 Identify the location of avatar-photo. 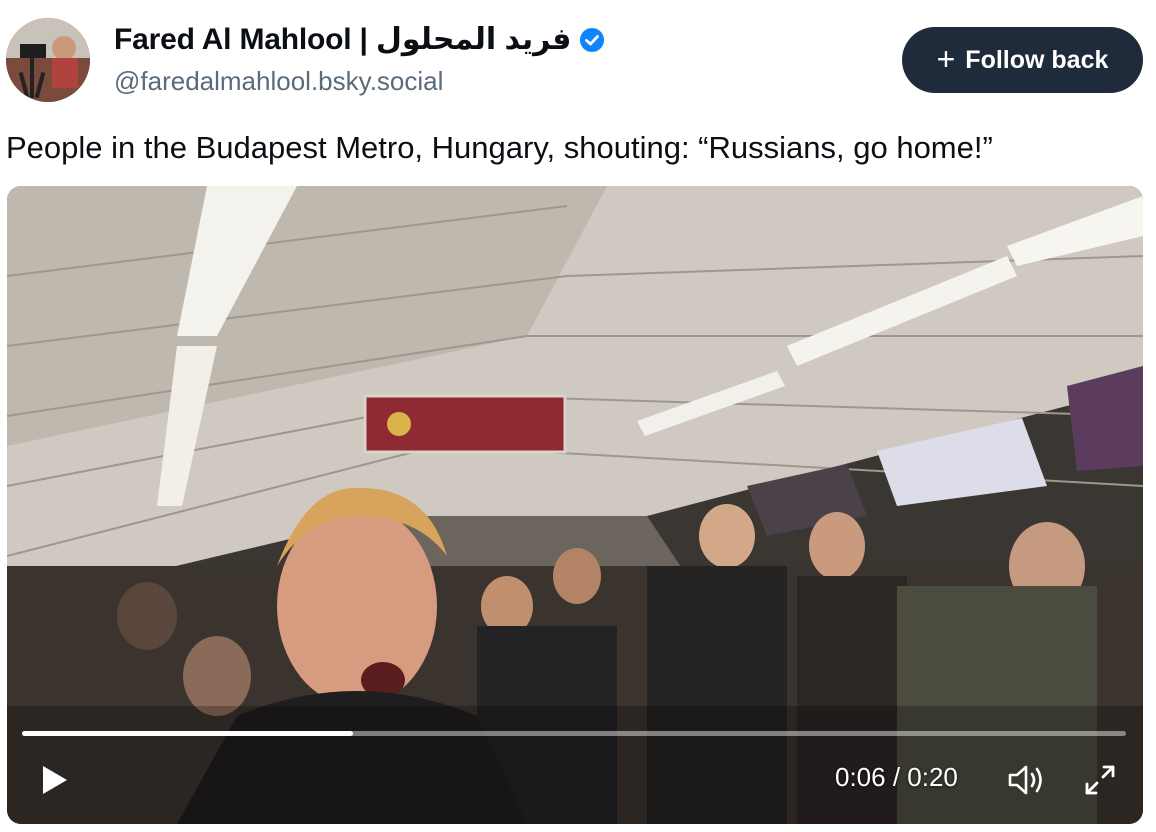
(48, 60).